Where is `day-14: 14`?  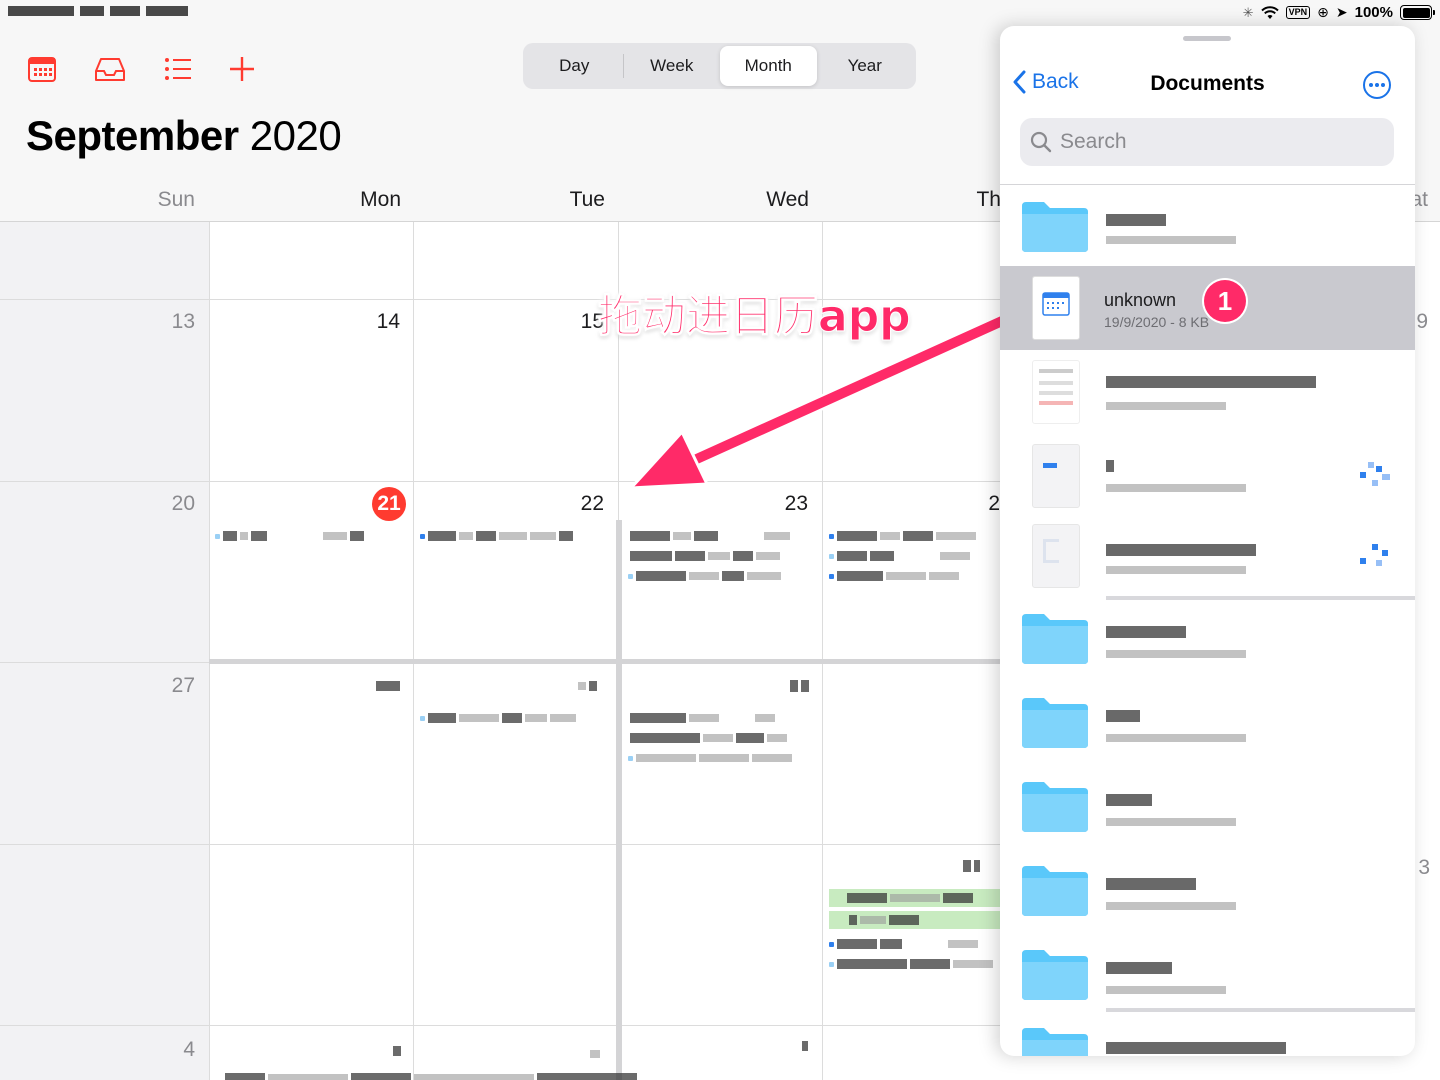
day-14: 14 is located at coordinates (370, 322).